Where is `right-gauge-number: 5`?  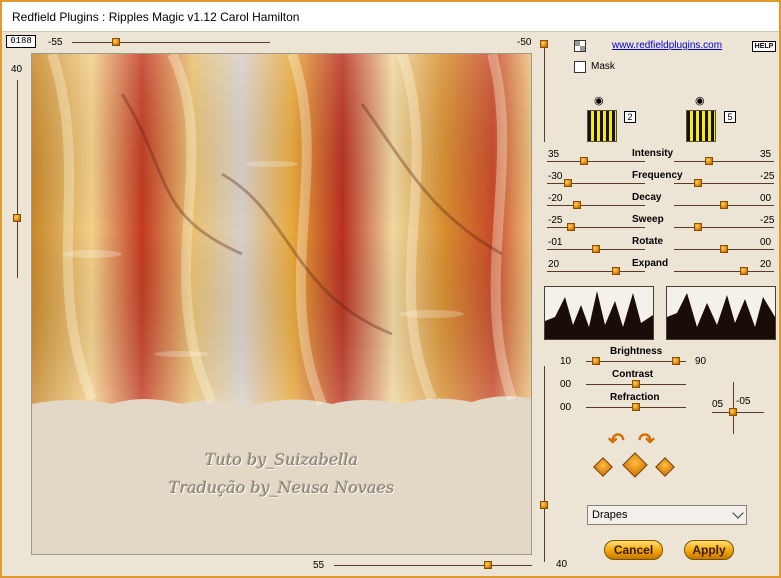
right-gauge-number: 5 is located at coordinates (730, 117).